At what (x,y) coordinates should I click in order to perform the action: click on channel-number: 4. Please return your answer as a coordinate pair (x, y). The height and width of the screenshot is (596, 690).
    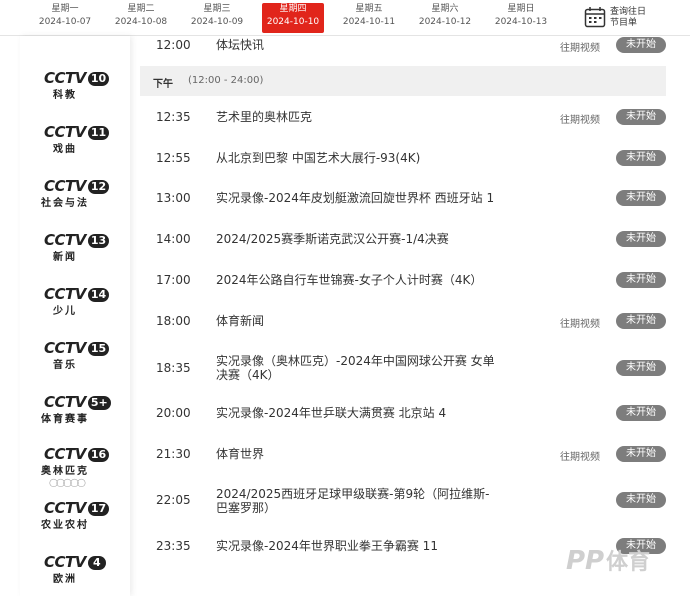
    Looking at the image, I should click on (96, 563).